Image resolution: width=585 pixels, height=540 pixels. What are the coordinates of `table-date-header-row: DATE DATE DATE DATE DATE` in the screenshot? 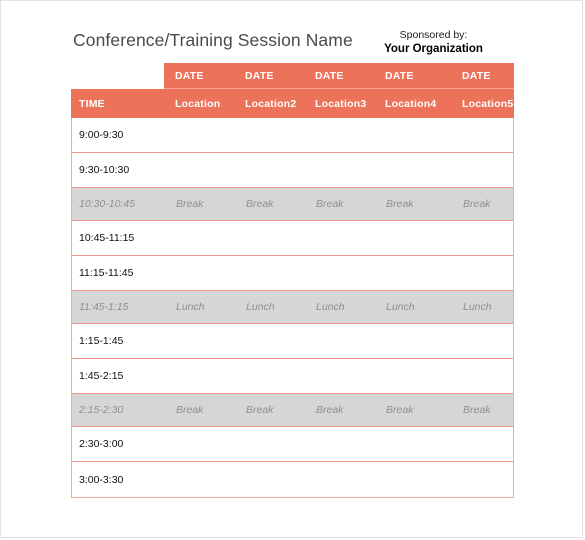 It's located at (339, 76).